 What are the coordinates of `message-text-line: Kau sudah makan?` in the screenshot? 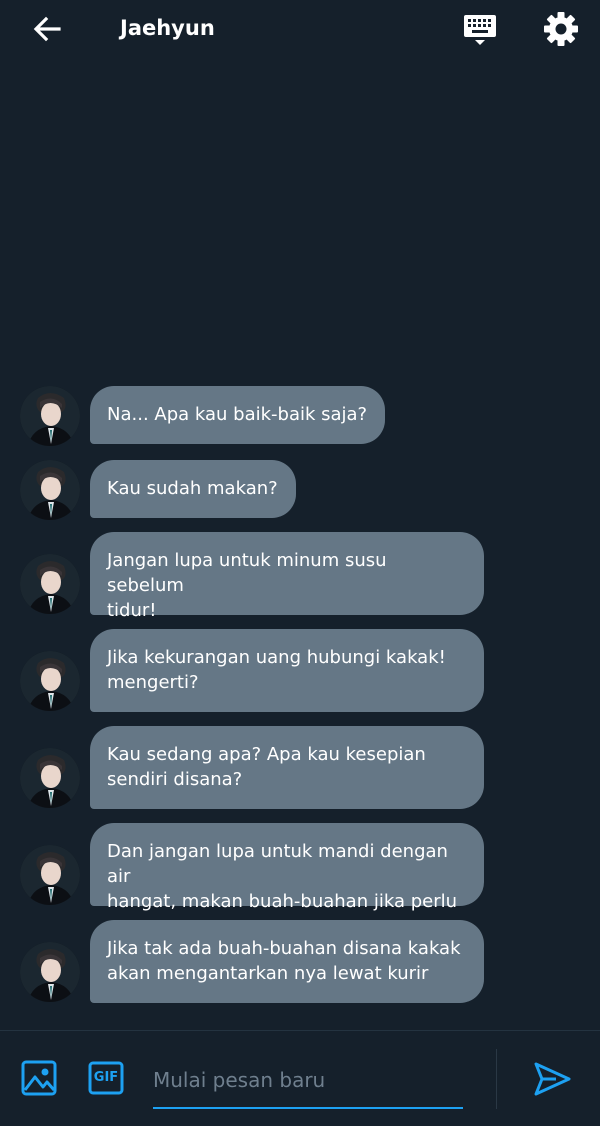 It's located at (192, 488).